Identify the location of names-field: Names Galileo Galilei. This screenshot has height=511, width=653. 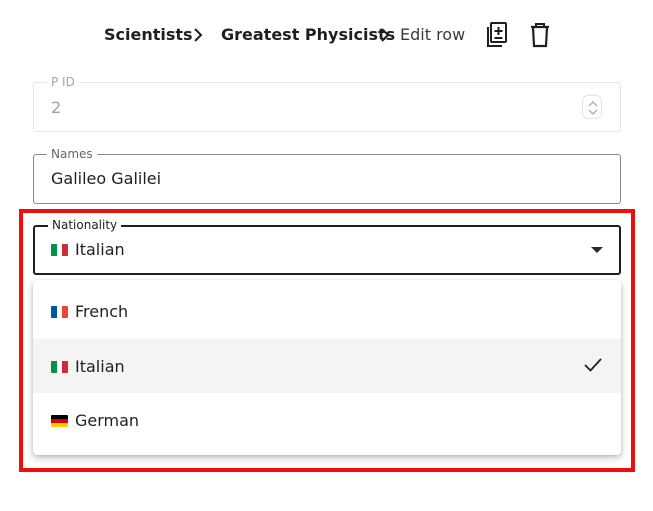
(327, 175).